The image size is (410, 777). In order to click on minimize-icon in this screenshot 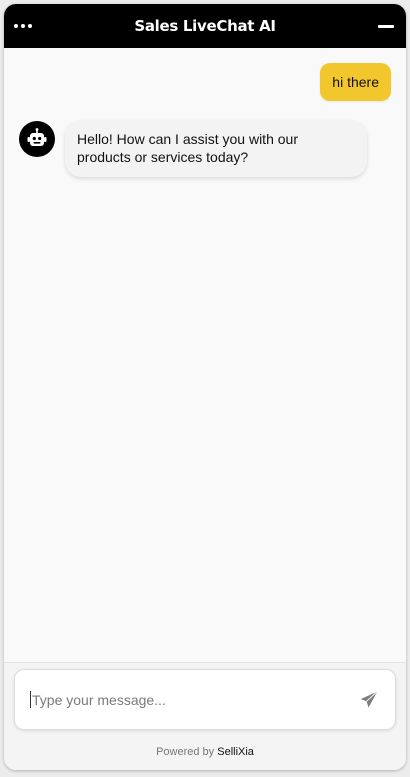, I will do `click(386, 26)`.